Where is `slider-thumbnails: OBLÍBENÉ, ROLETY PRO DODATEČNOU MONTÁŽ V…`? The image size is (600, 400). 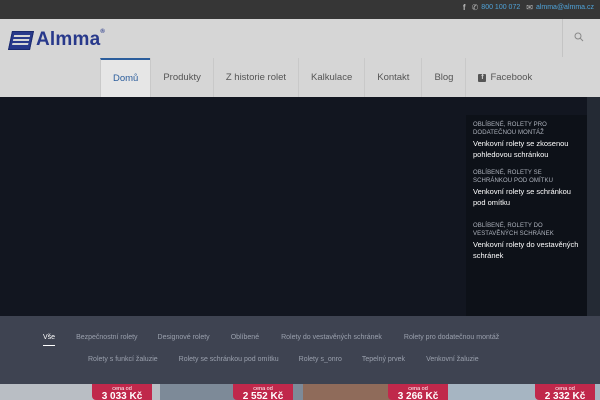
slider-thumbnails: OBLÍBENÉ, ROLETY PRO DODATEČNOU MONTÁŽ V… is located at coordinates (526, 215).